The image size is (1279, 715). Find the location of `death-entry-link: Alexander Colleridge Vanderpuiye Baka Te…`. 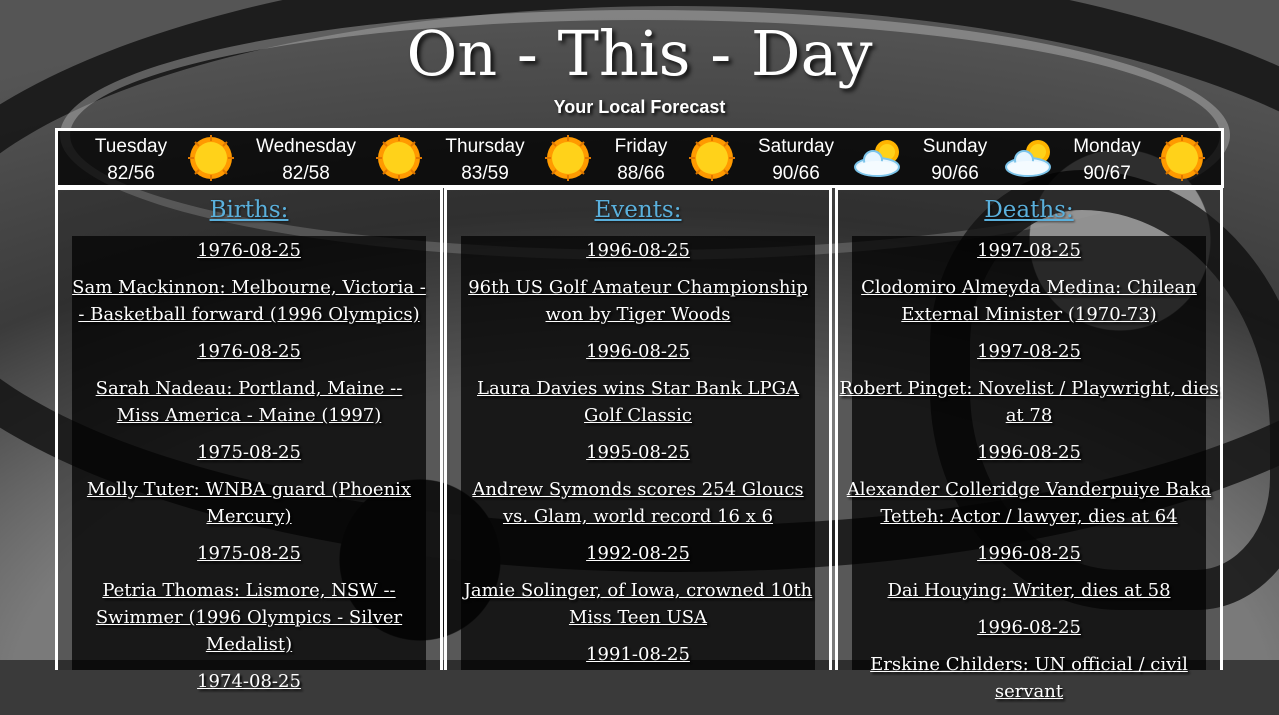

death-entry-link: Alexander Colleridge Vanderpuiye Baka Te… is located at coordinates (1029, 503).